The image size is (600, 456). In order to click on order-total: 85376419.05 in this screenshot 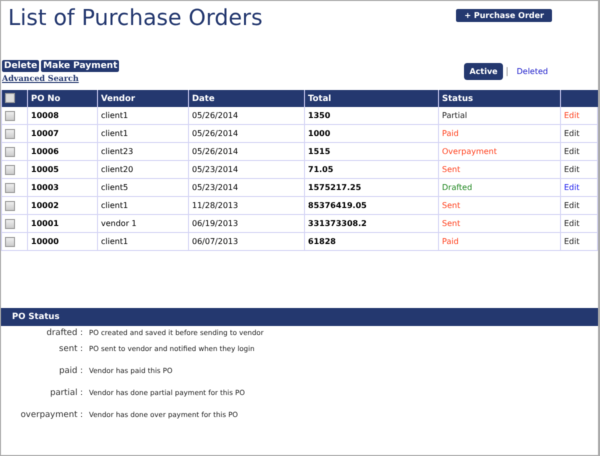, I will do `click(337, 205)`.